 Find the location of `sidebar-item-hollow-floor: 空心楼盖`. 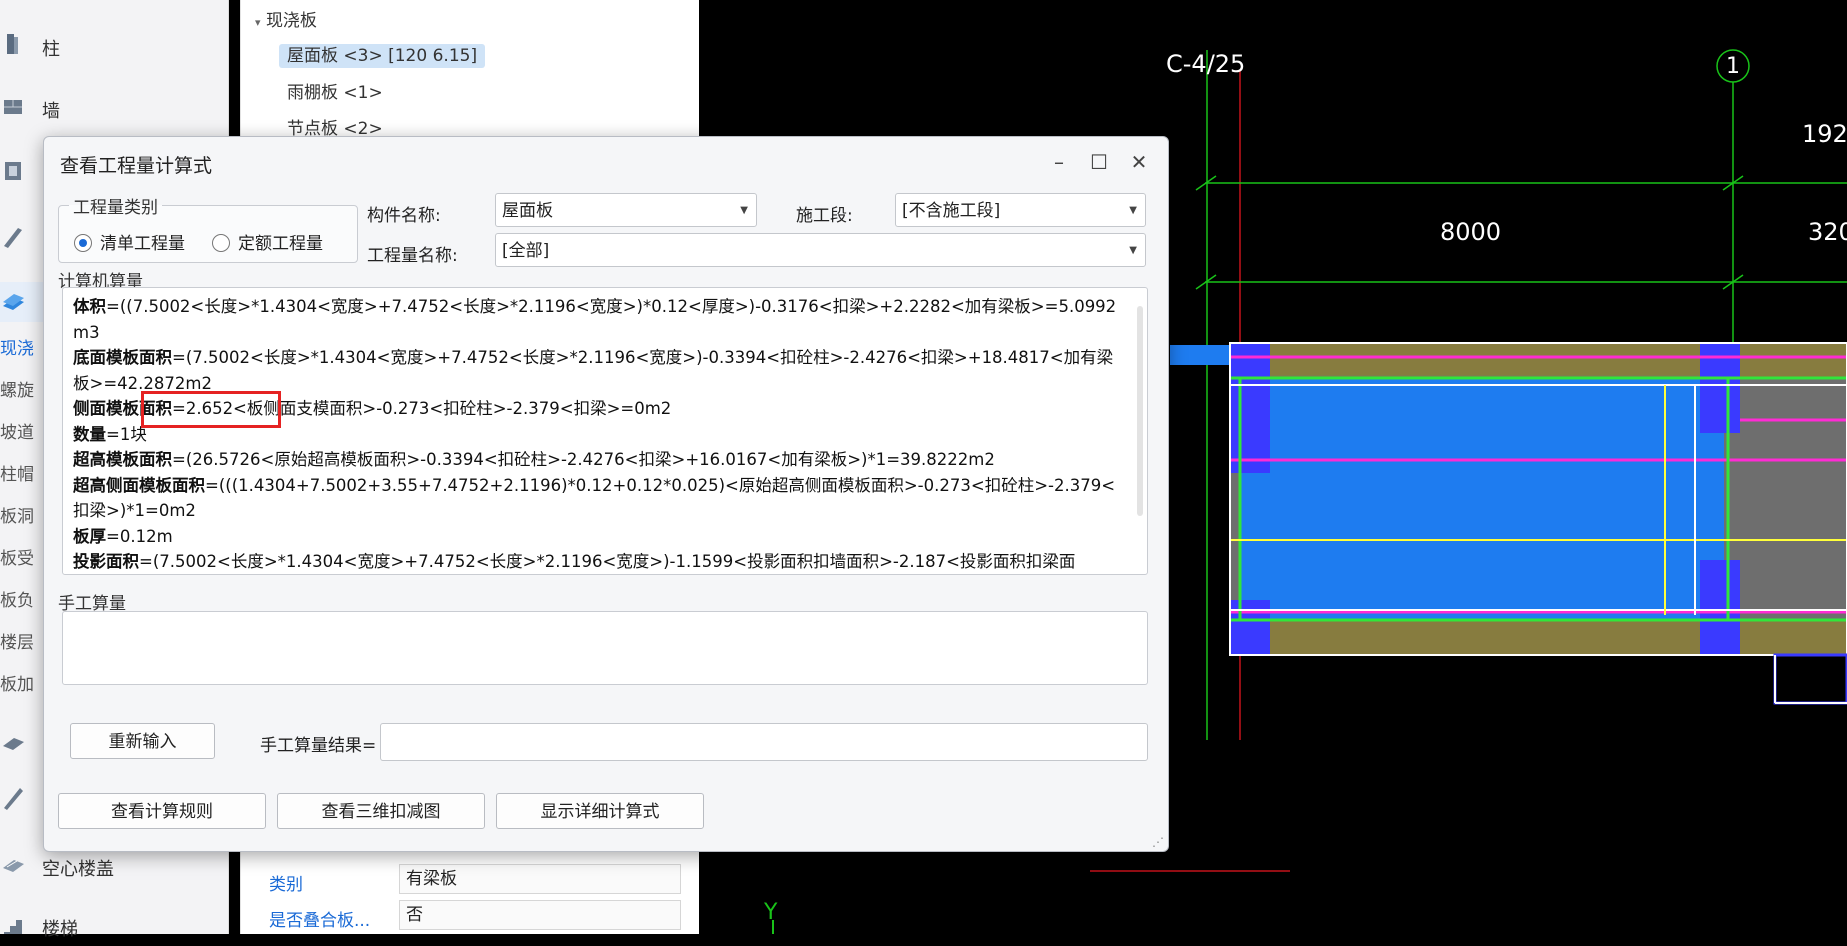

sidebar-item-hollow-floor: 空心楼盖 is located at coordinates (114, 866).